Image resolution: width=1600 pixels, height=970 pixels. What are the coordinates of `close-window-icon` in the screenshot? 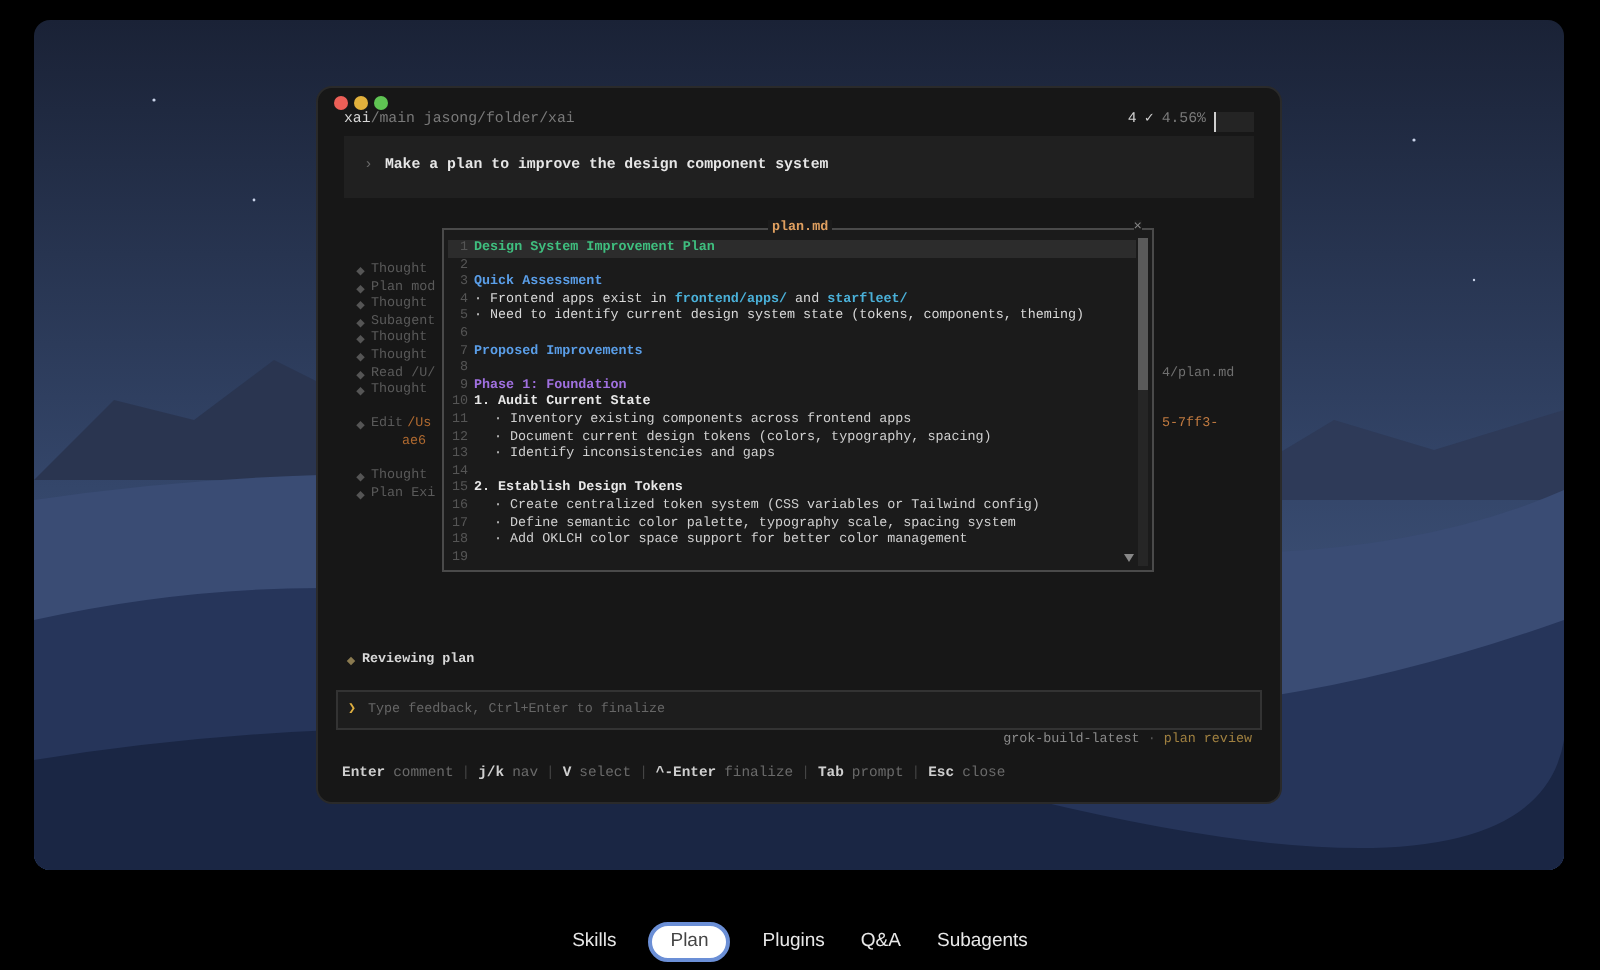 It's located at (341, 103).